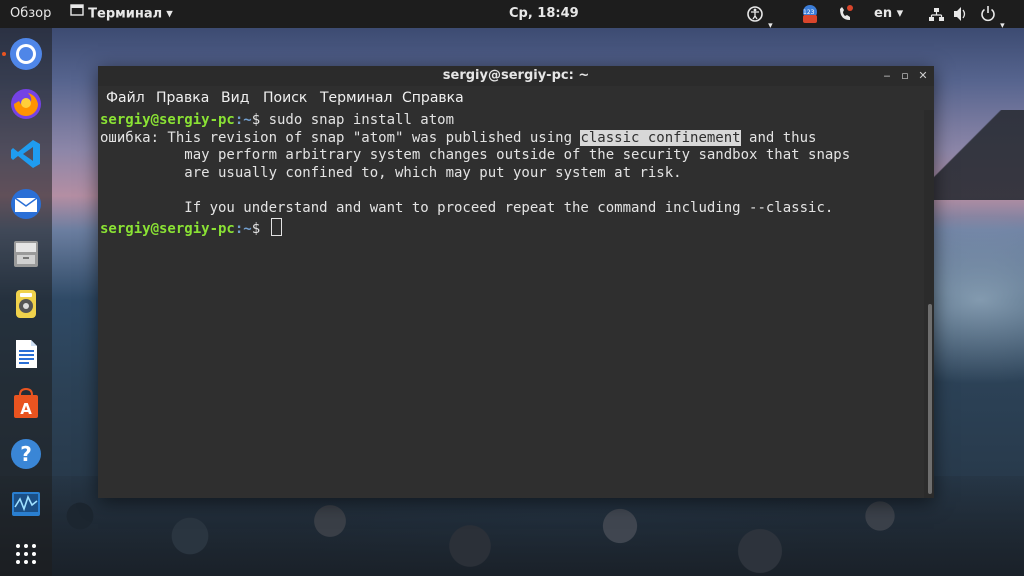  I want to click on maximize-button: ▫, so click(905, 76).